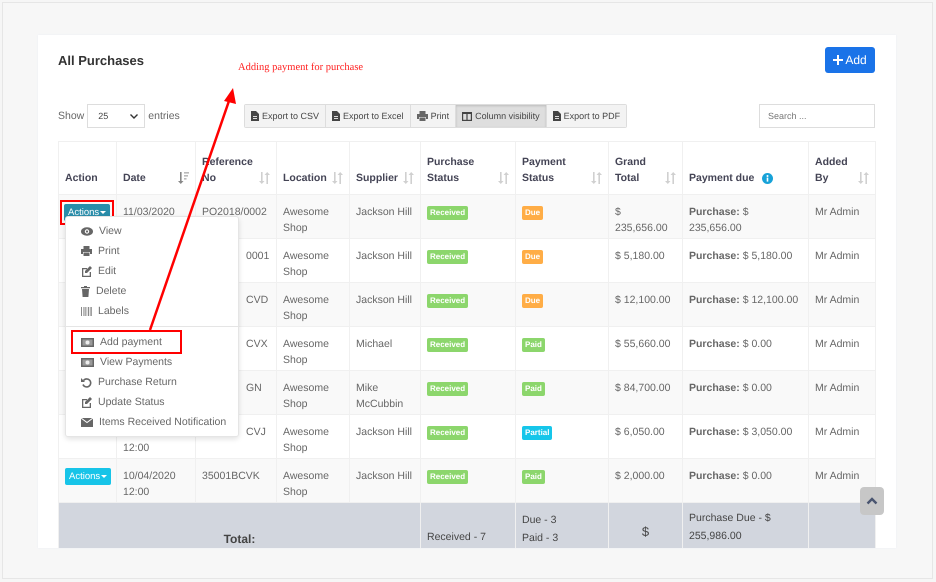 The width and height of the screenshot is (936, 582). Describe the element at coordinates (149, 484) in the screenshot. I see `table-cell: 10/04/2020 12:00` at that location.